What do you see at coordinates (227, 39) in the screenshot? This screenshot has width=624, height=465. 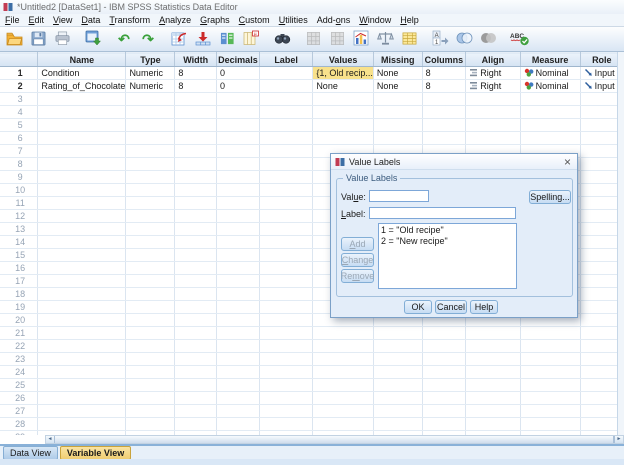 I see `variables-button` at bounding box center [227, 39].